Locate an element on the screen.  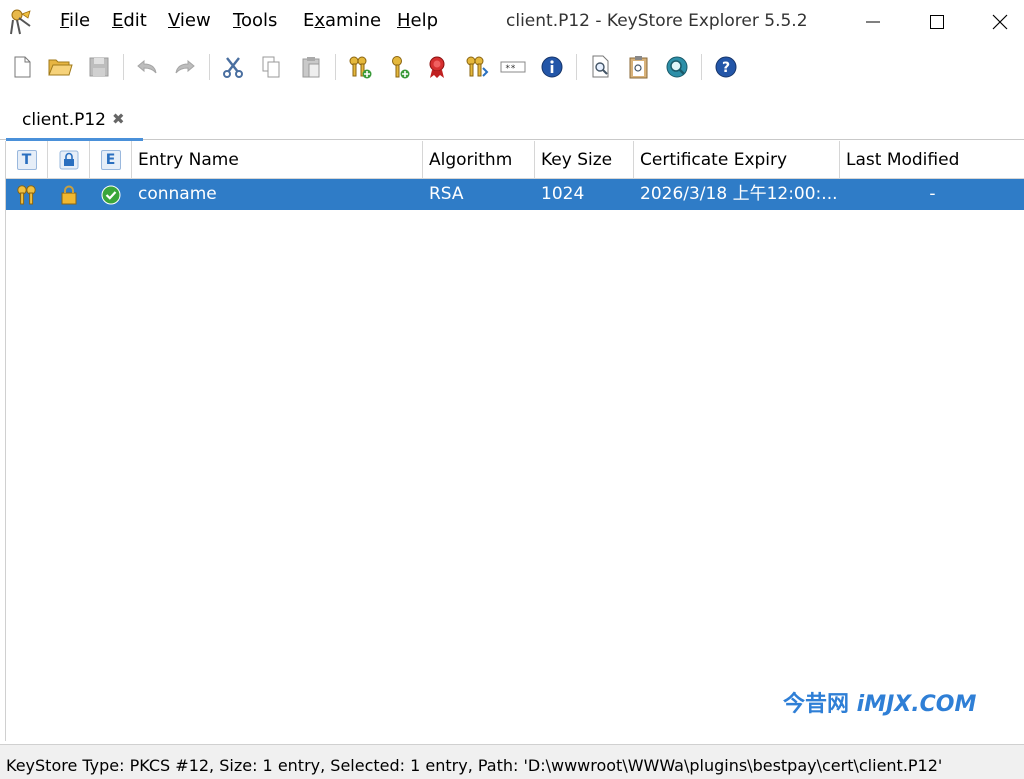
properties-icon is located at coordinates (552, 67).